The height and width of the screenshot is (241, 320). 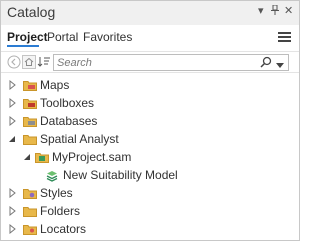 I want to click on search-input, so click(x=157, y=62).